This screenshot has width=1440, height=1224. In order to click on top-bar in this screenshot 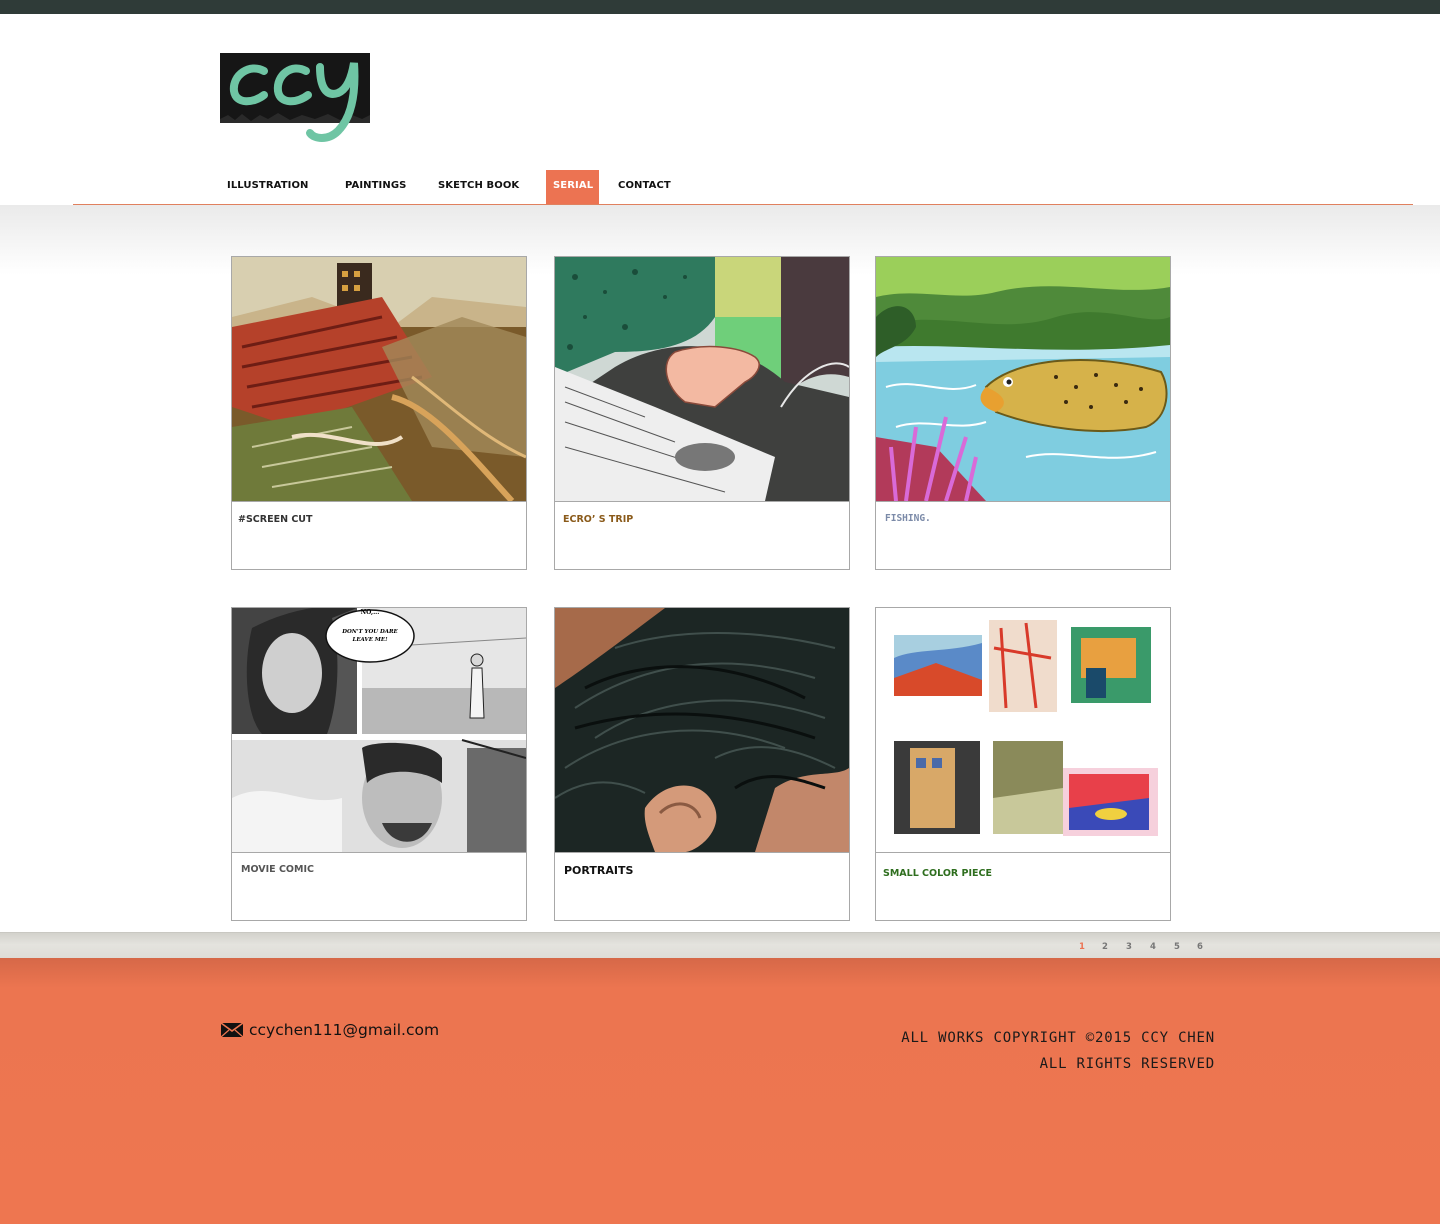, I will do `click(720, 7)`.